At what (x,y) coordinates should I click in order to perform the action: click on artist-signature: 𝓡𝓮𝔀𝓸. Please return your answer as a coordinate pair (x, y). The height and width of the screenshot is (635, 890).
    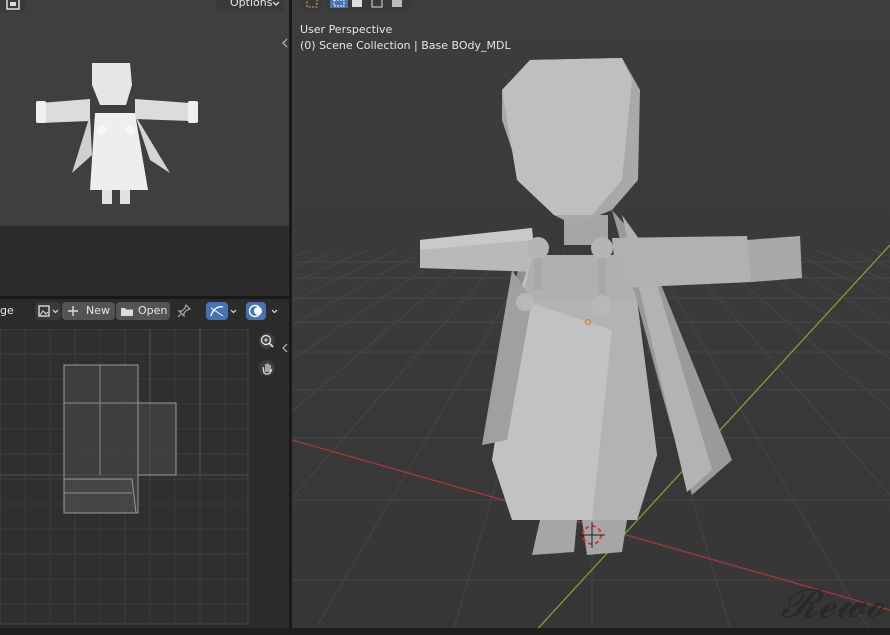
    Looking at the image, I should click on (832, 604).